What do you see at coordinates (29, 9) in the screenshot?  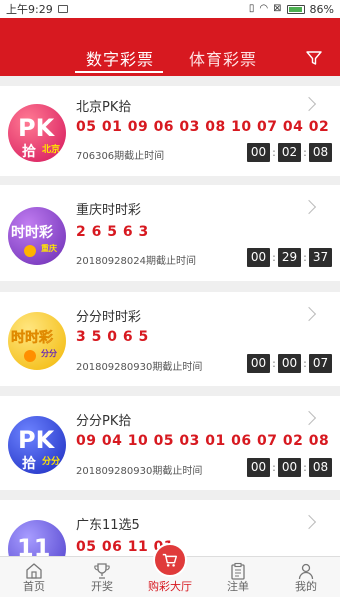 I see `status-time: 上午9:29` at bounding box center [29, 9].